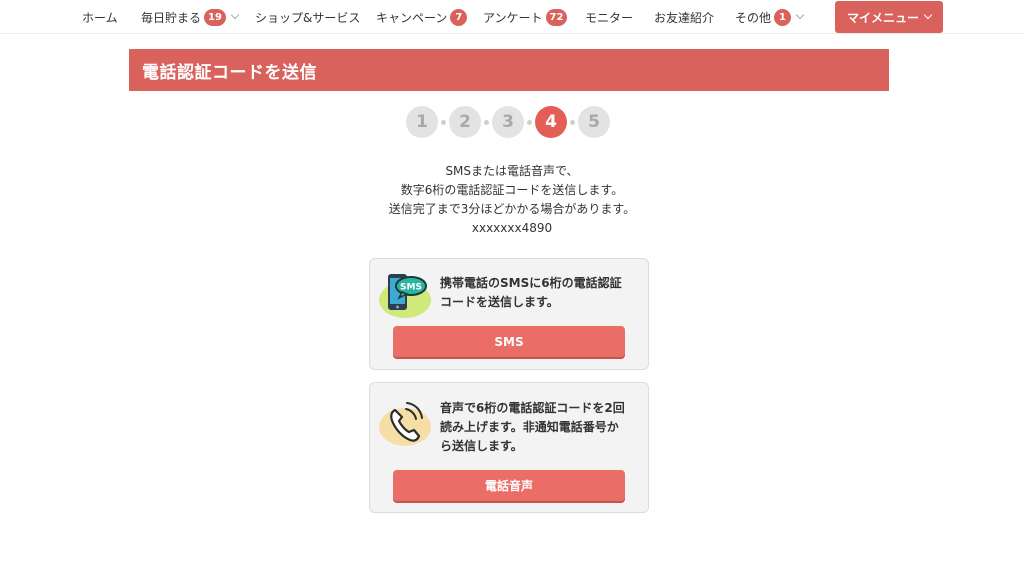  What do you see at coordinates (512, 228) in the screenshot?
I see `masked-phone-number: xxxxxxx4890` at bounding box center [512, 228].